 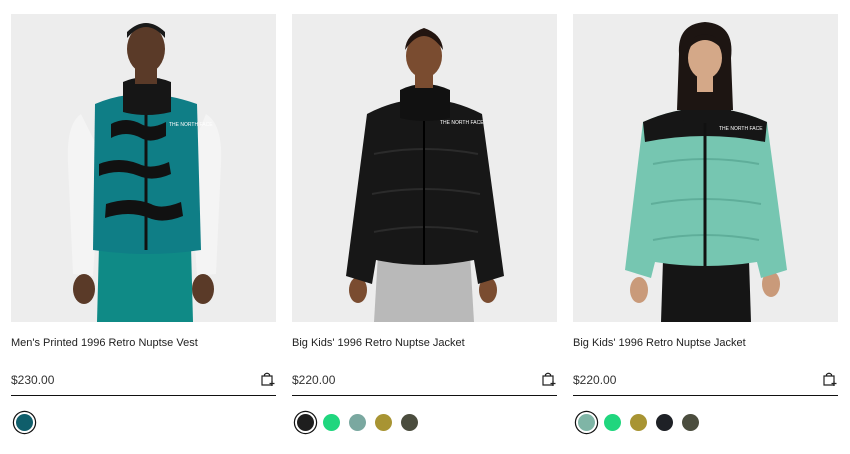 What do you see at coordinates (144, 172) in the screenshot?
I see `model-in-vest-figure: THE NORTH FACE` at bounding box center [144, 172].